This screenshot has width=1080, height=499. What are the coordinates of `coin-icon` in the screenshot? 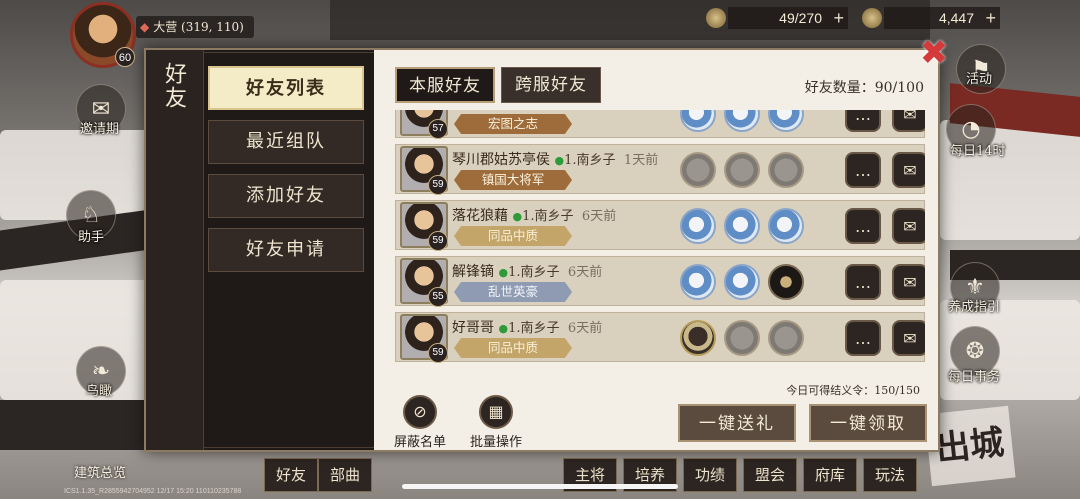 It's located at (872, 18).